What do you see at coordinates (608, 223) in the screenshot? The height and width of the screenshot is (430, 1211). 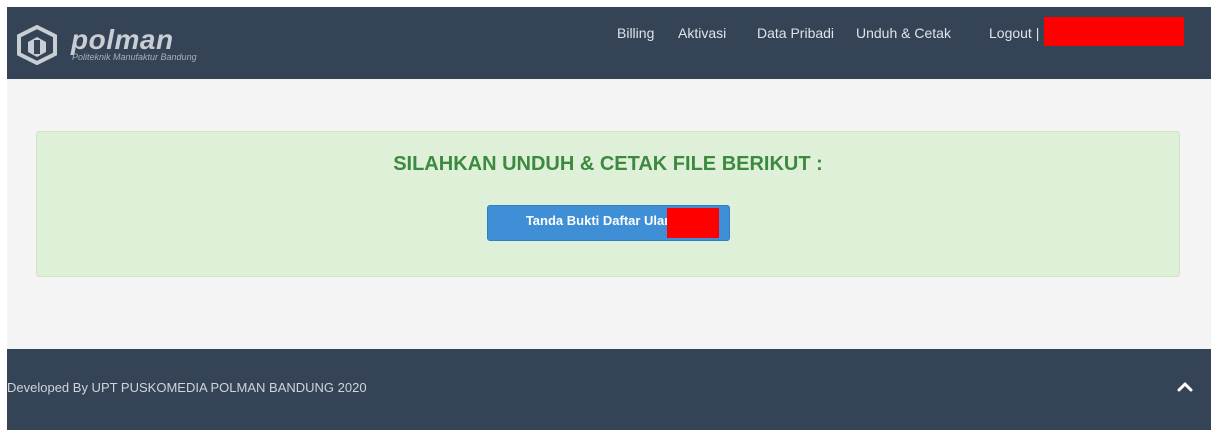 I see `download-button: Tanda Bukti Daftar Ulang` at bounding box center [608, 223].